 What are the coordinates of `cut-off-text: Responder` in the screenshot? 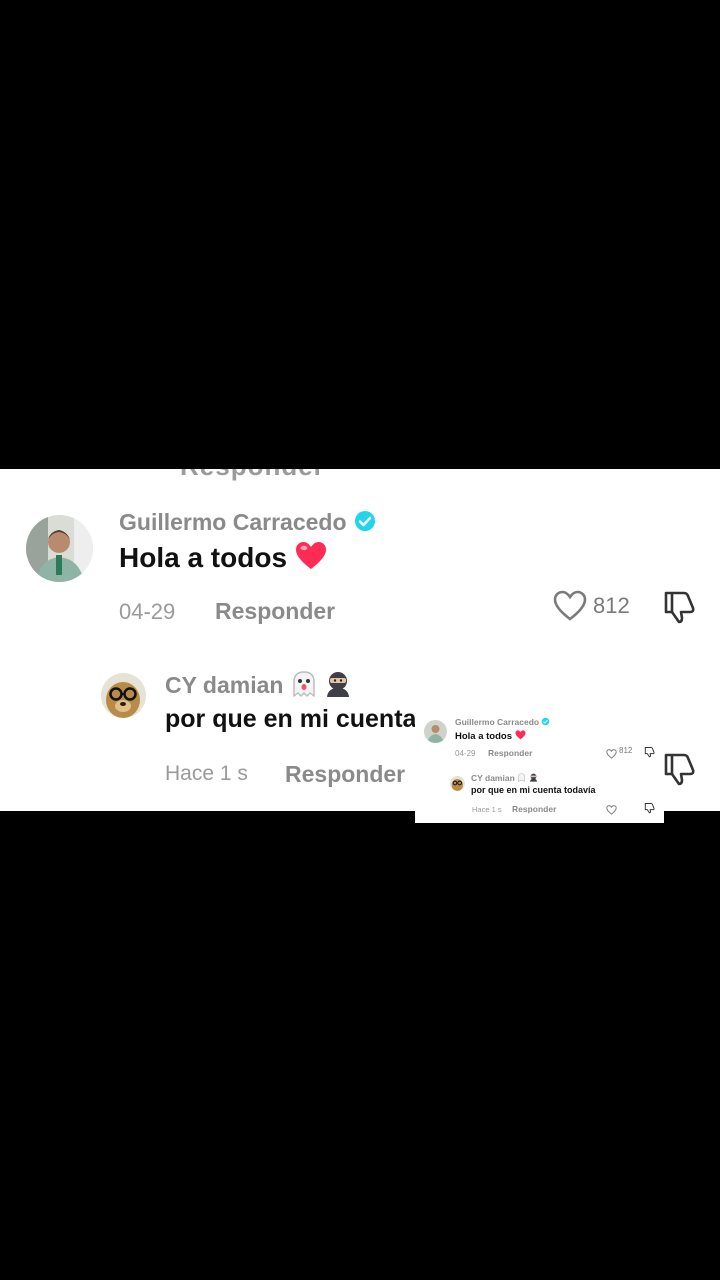 It's located at (252, 475).